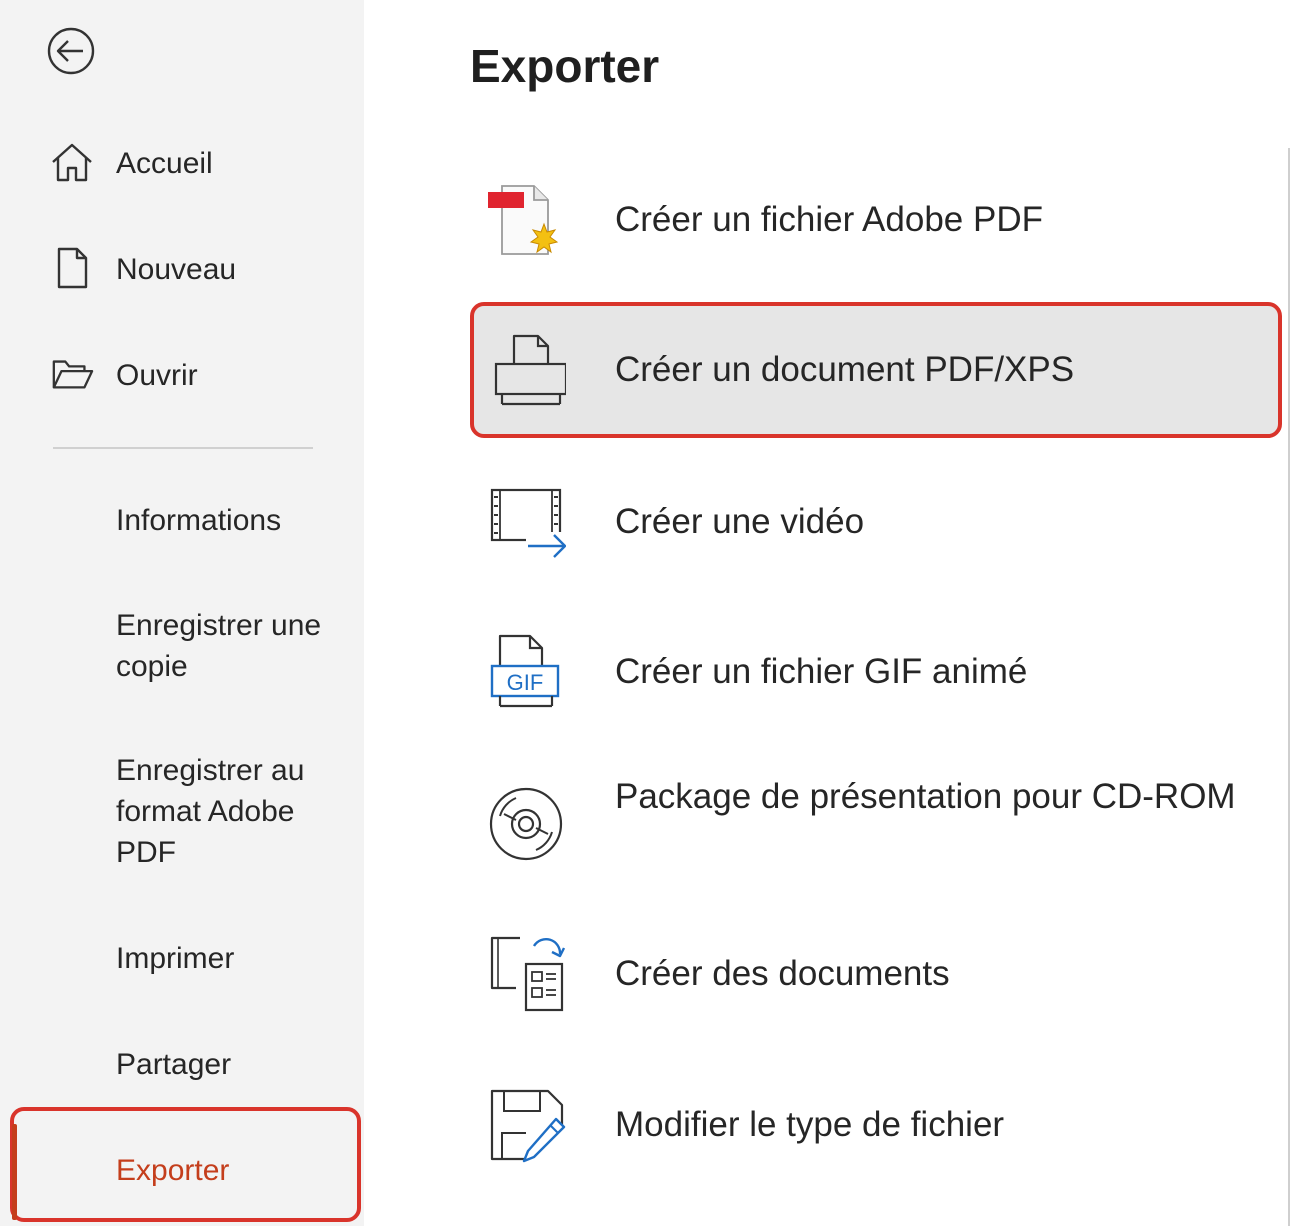  What do you see at coordinates (183, 448) in the screenshot?
I see `sidebar-divider` at bounding box center [183, 448].